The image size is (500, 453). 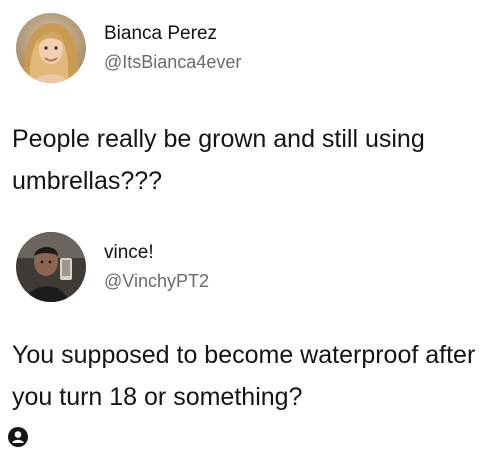 I want to click on user-handle: @ItsBianca4ever, so click(x=172, y=62).